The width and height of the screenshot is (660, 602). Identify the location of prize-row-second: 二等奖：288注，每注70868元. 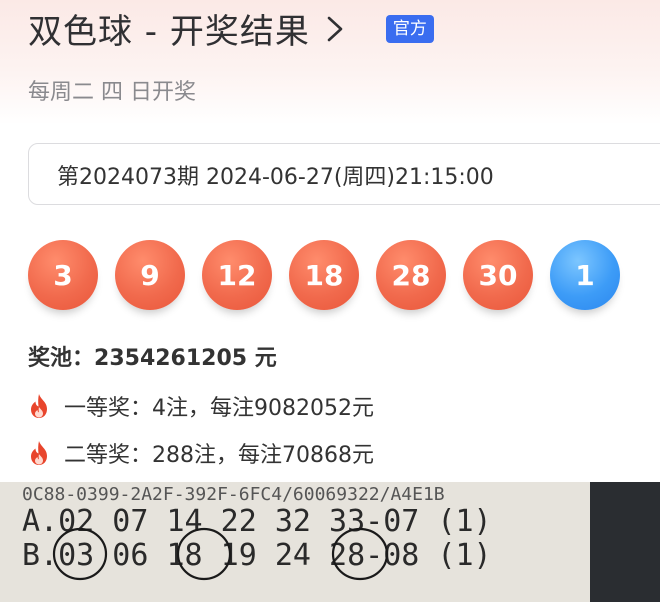
(201, 453).